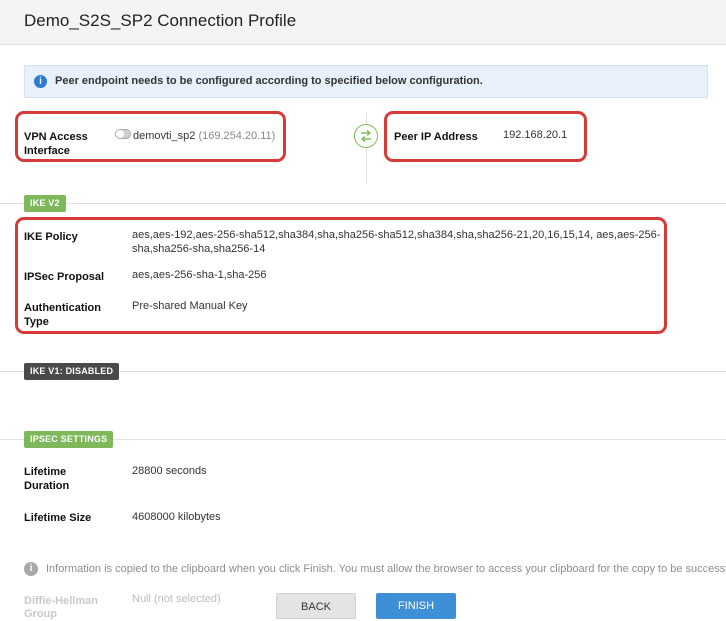 This screenshot has width=726, height=621. What do you see at coordinates (40, 81) in the screenshot?
I see `info-icon: i` at bounding box center [40, 81].